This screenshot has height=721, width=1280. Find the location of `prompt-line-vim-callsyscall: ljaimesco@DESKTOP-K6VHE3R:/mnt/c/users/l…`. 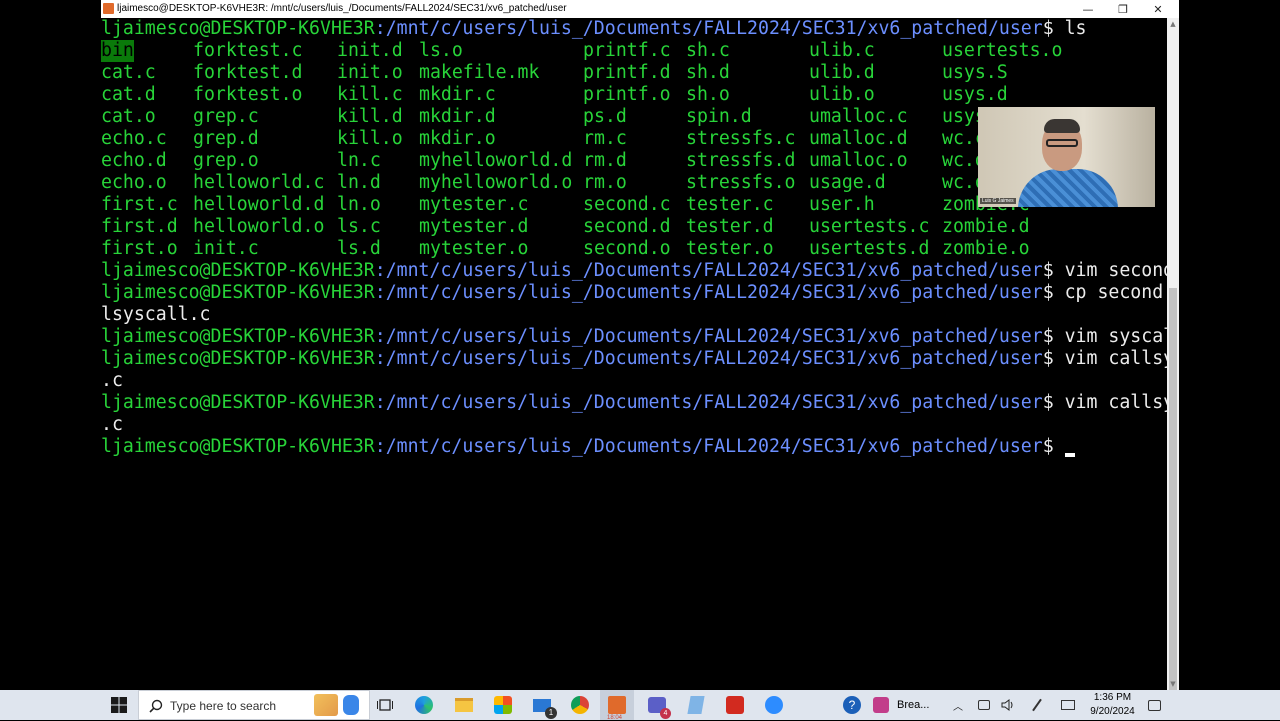

prompt-line-vim-callsyscall: ljaimesco@DESKTOP-K6VHE3R:/mnt/c/users/l… is located at coordinates (634, 359).